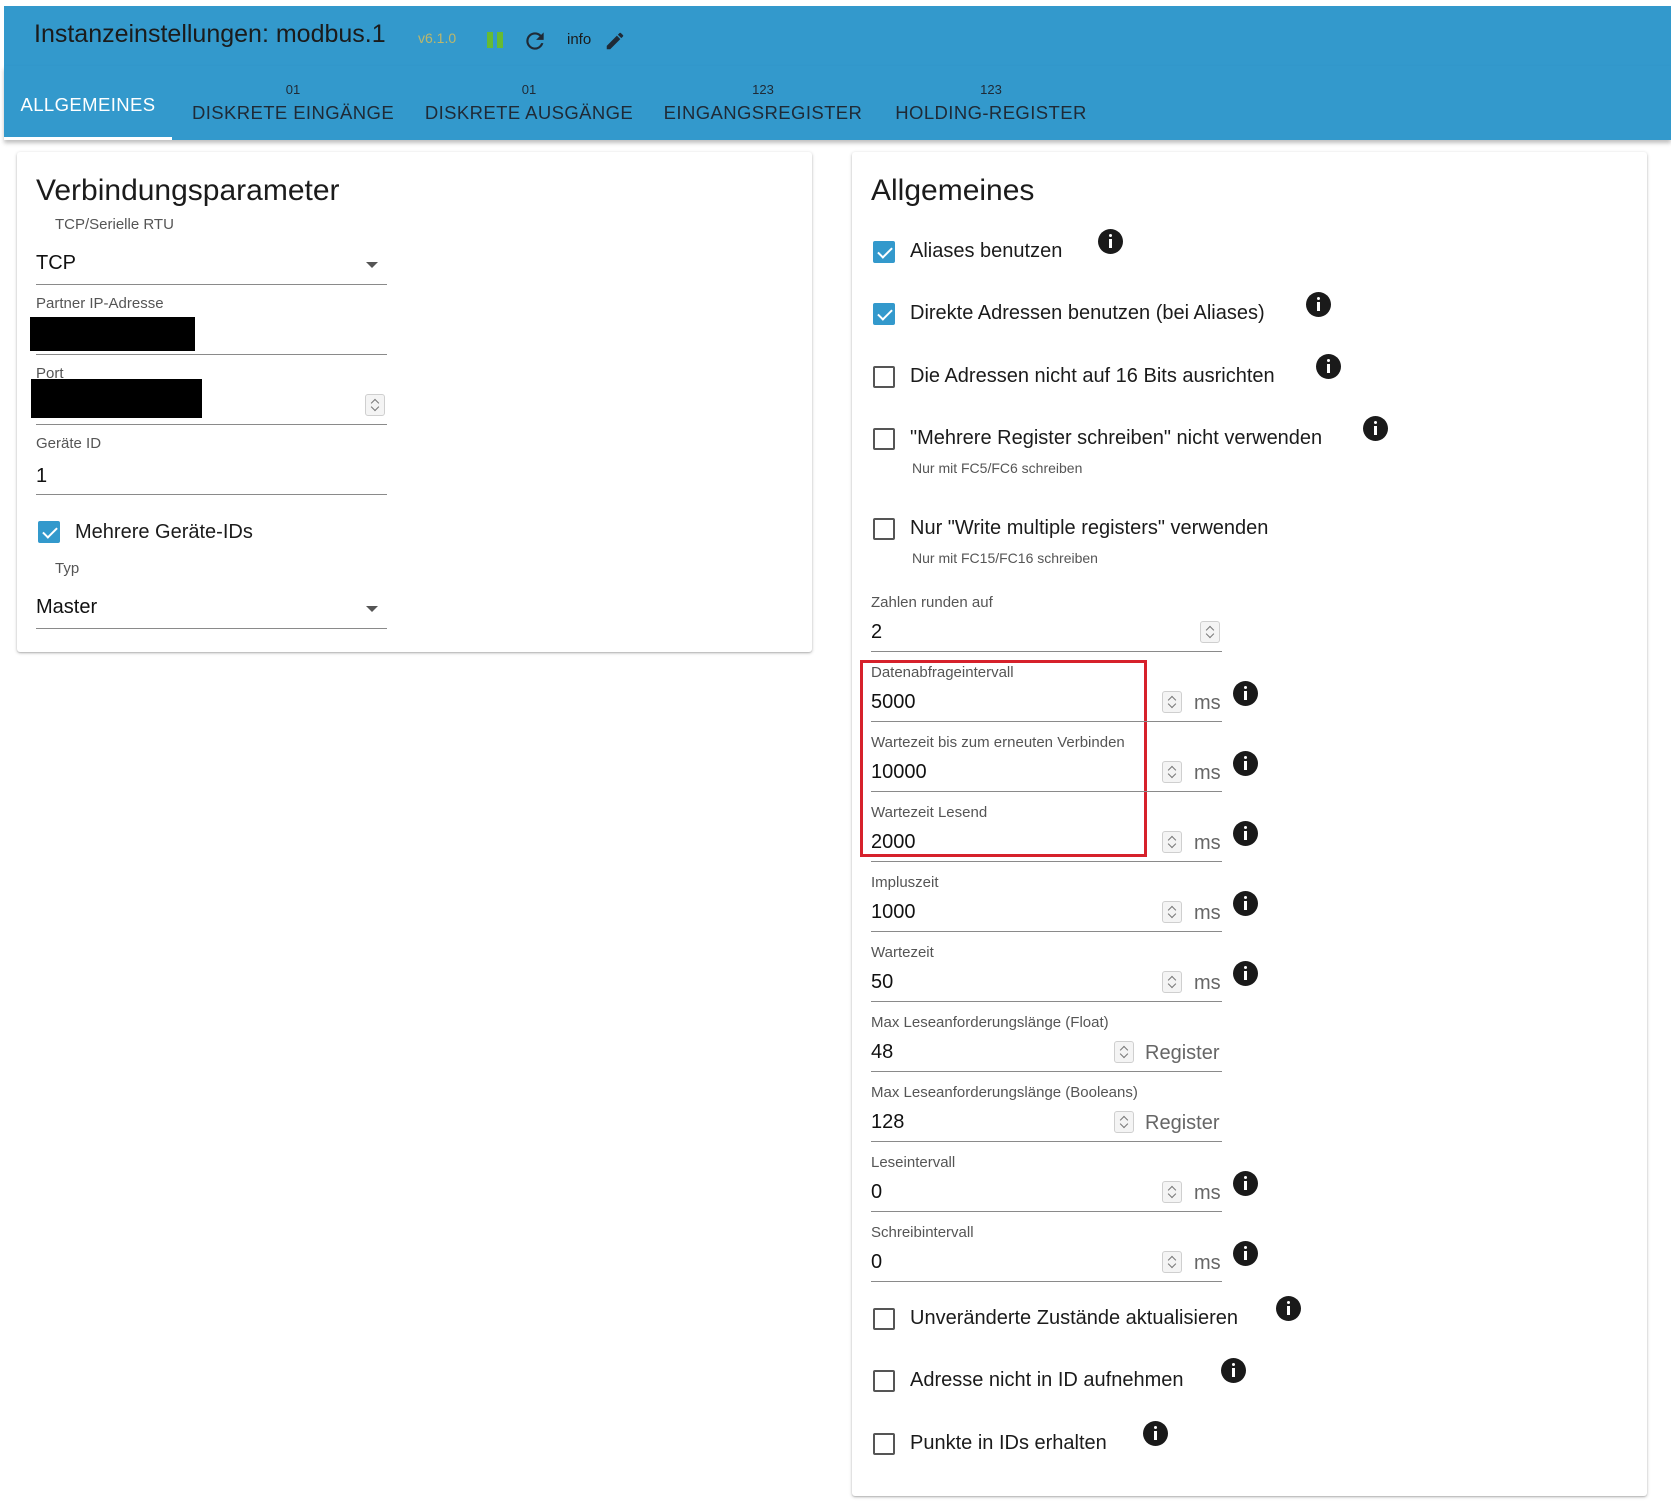  Describe the element at coordinates (876, 1192) in the screenshot. I see `read-interval-input: 0` at that location.